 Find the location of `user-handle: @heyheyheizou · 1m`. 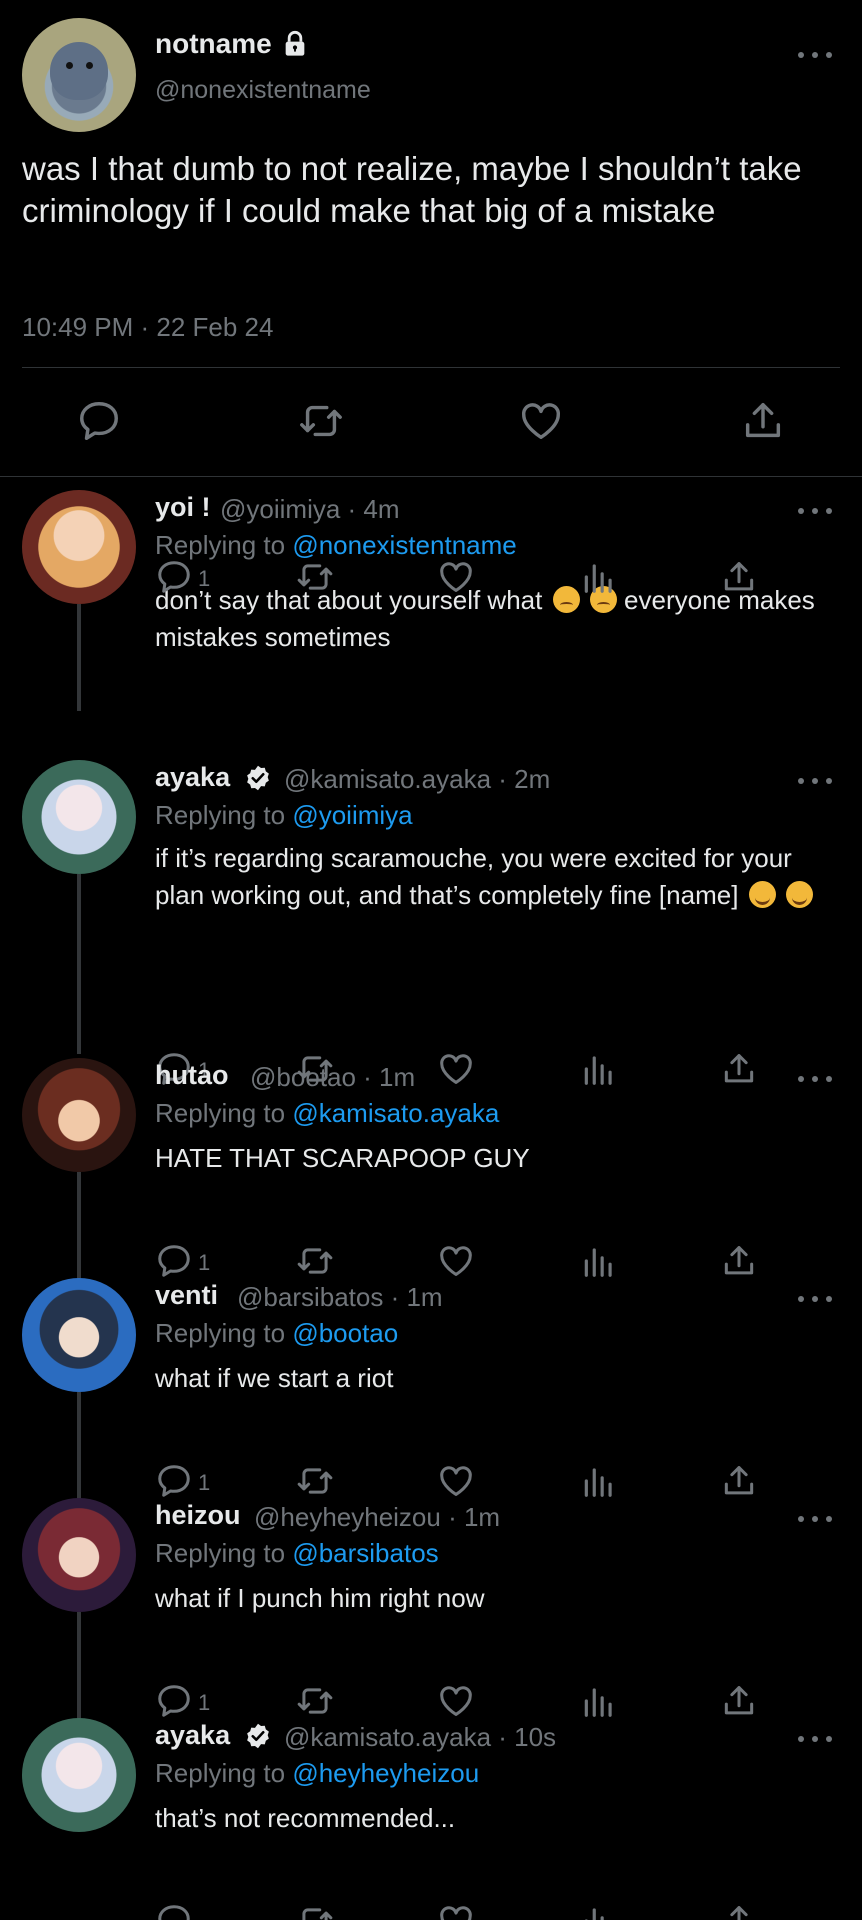

user-handle: @heyheyheizou · 1m is located at coordinates (377, 1517).